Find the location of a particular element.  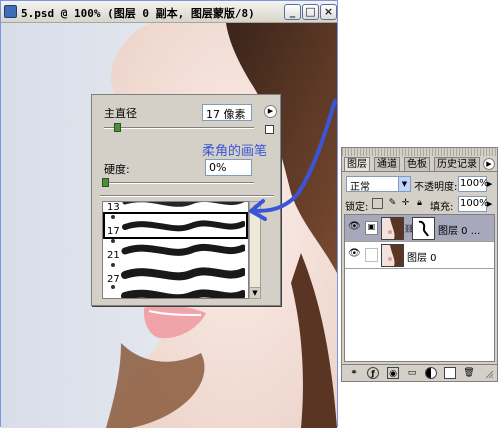

layer-name: 图层 0 is located at coordinates (422, 256).